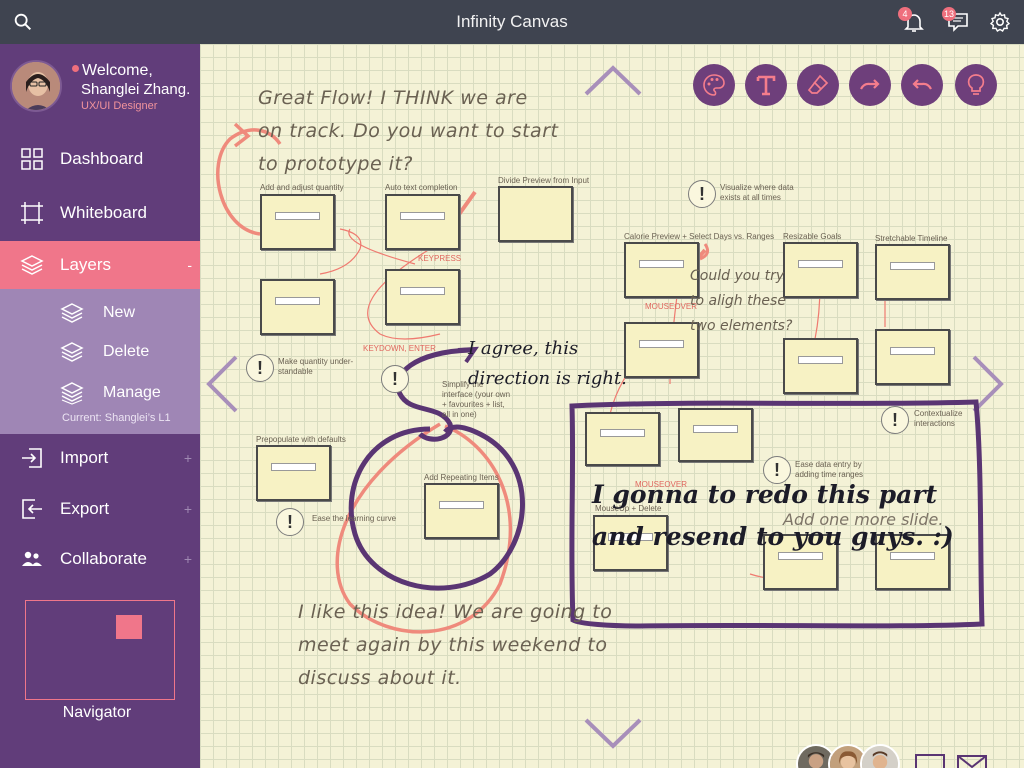 The height and width of the screenshot is (768, 1024). I want to click on nav-import: Import +, so click(100, 458).